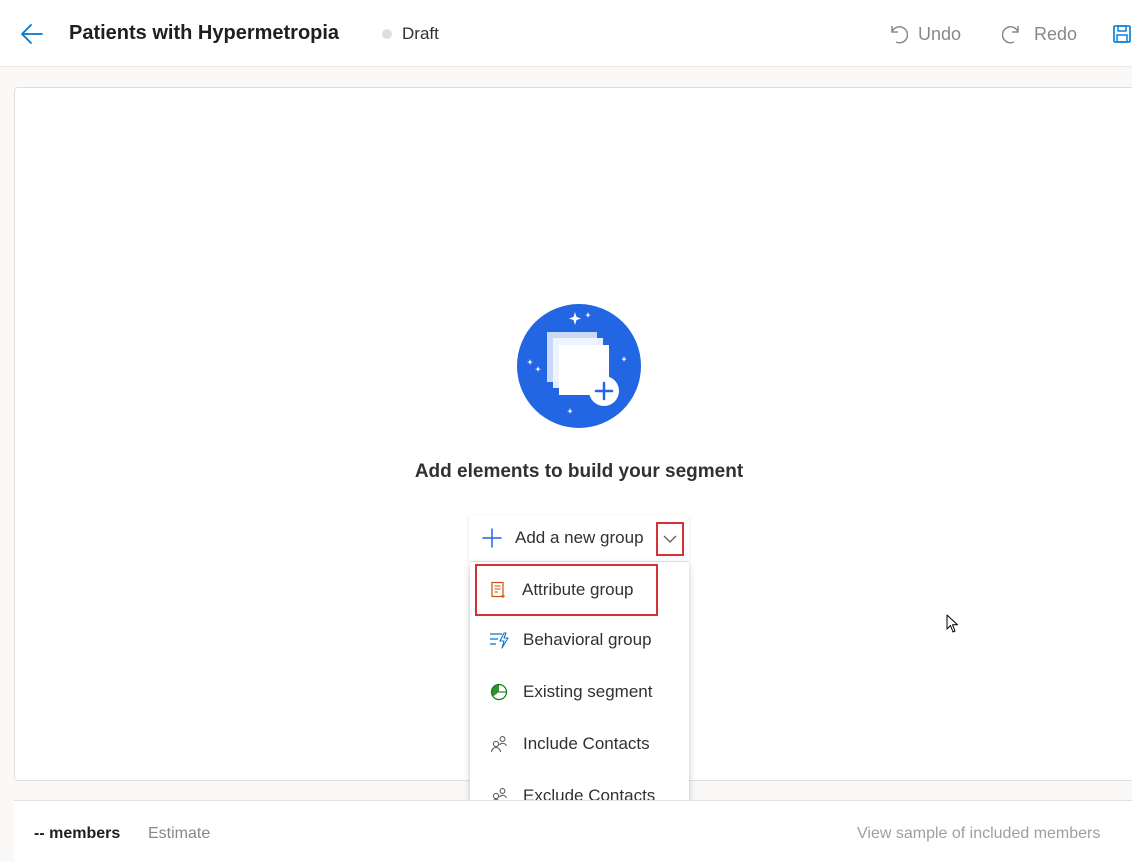  I want to click on member-count: -- members, so click(77, 833).